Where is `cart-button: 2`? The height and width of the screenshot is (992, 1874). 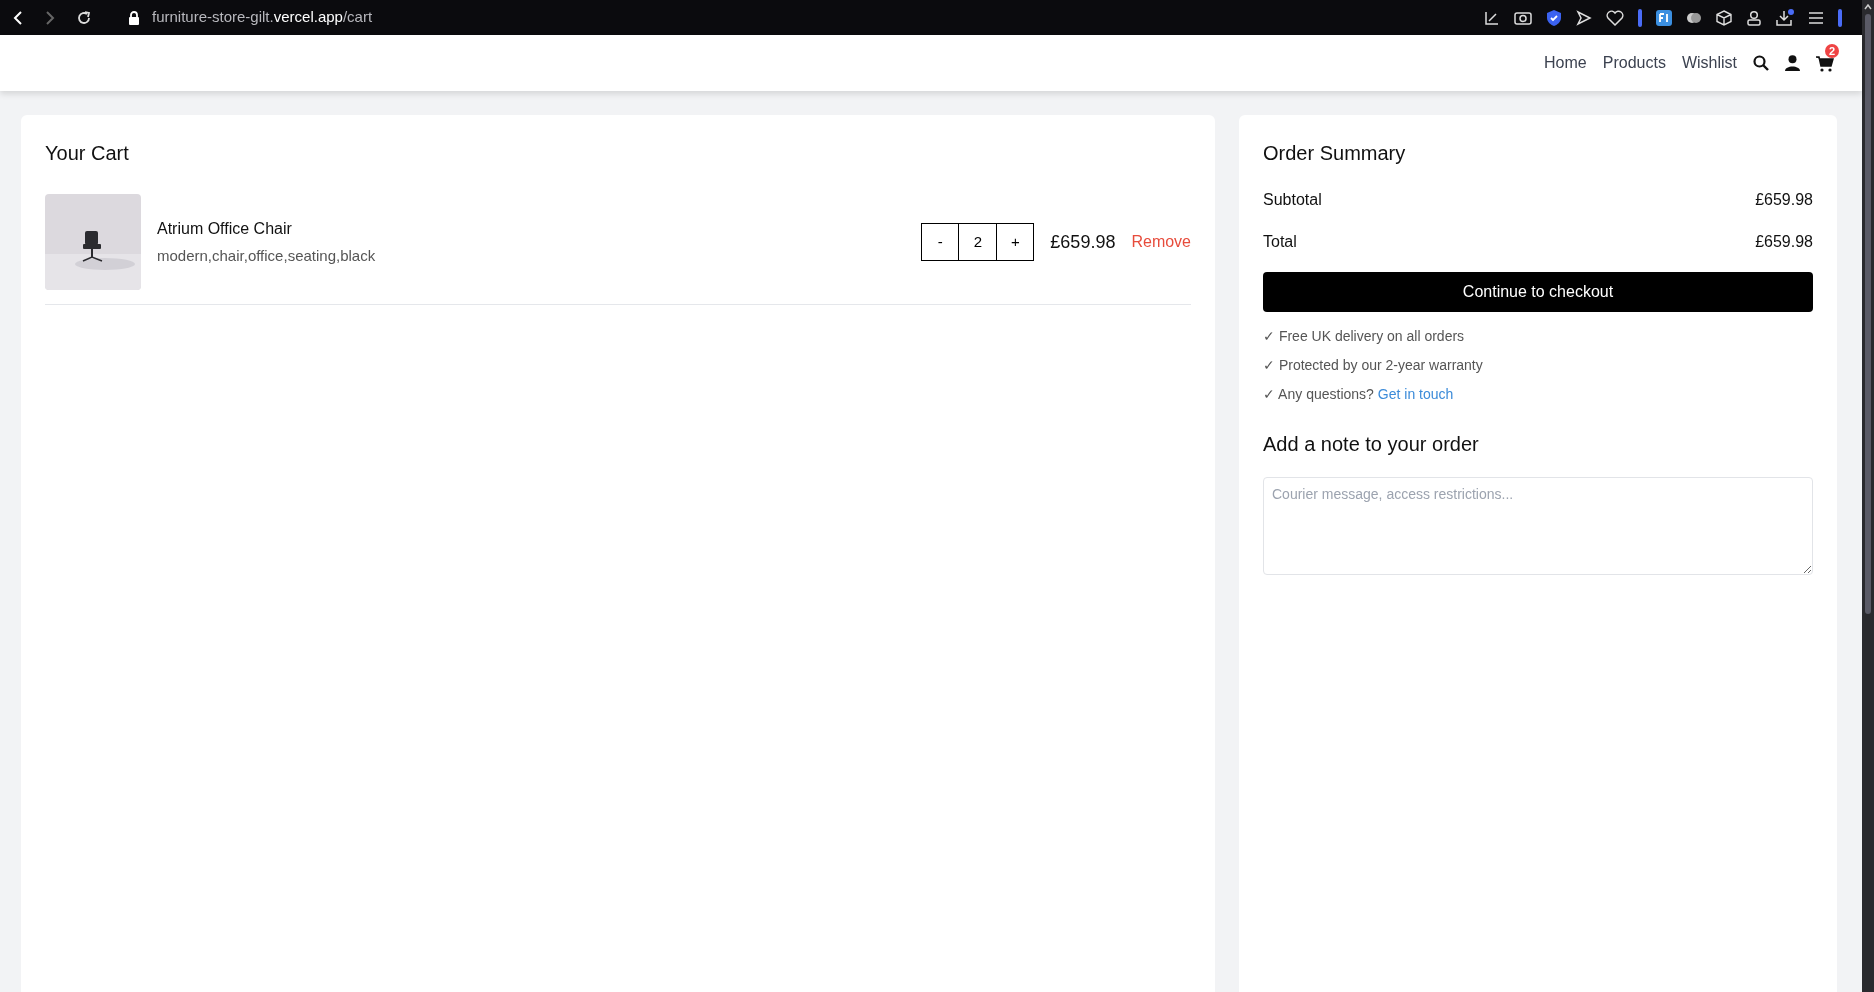 cart-button: 2 is located at coordinates (1828, 59).